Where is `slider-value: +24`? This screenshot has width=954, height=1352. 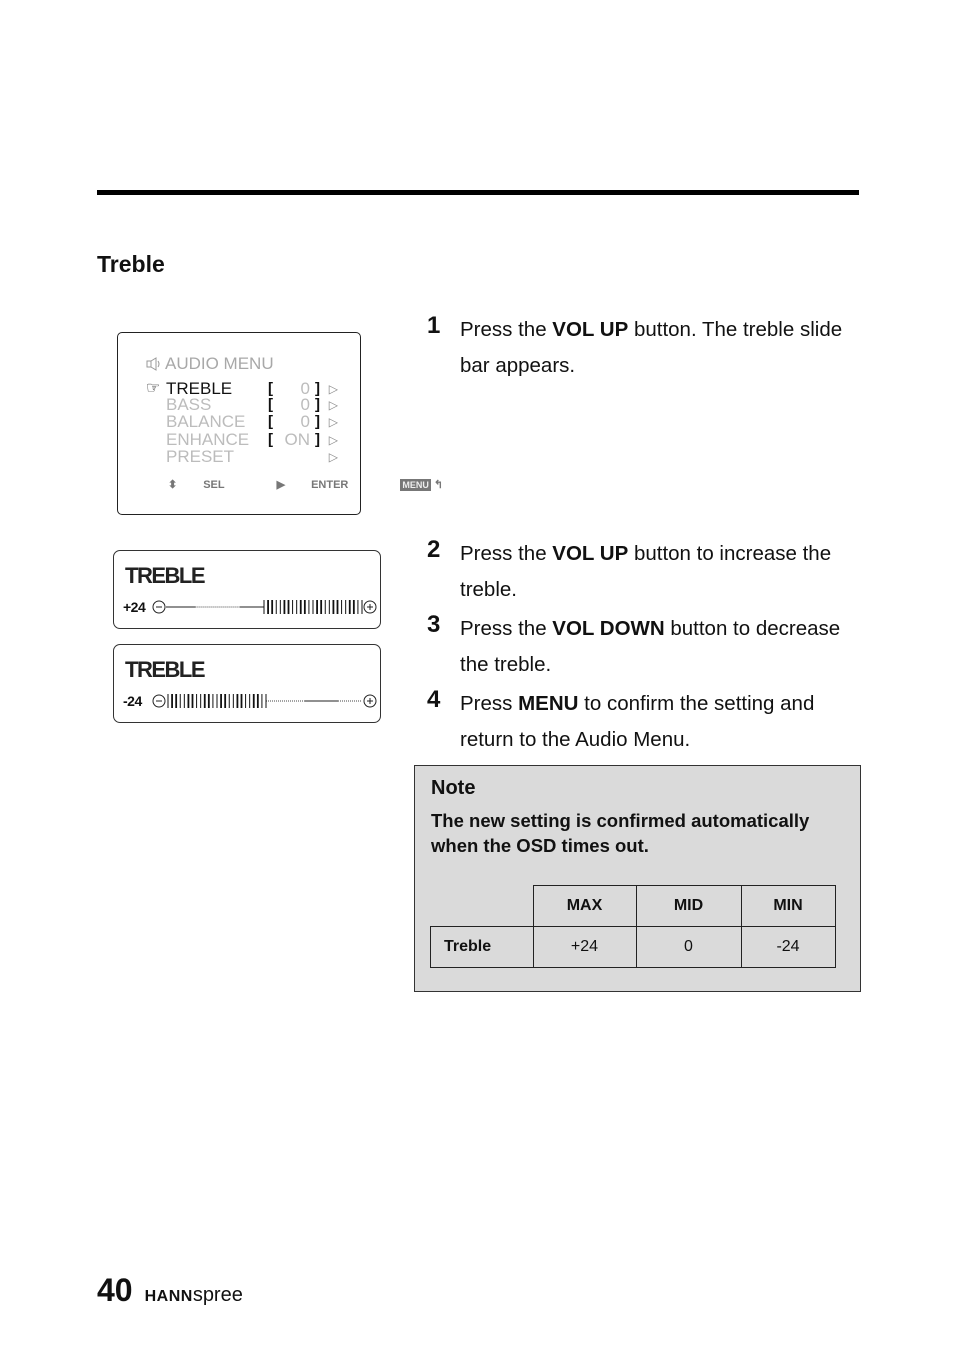
slider-value: +24 is located at coordinates (134, 607).